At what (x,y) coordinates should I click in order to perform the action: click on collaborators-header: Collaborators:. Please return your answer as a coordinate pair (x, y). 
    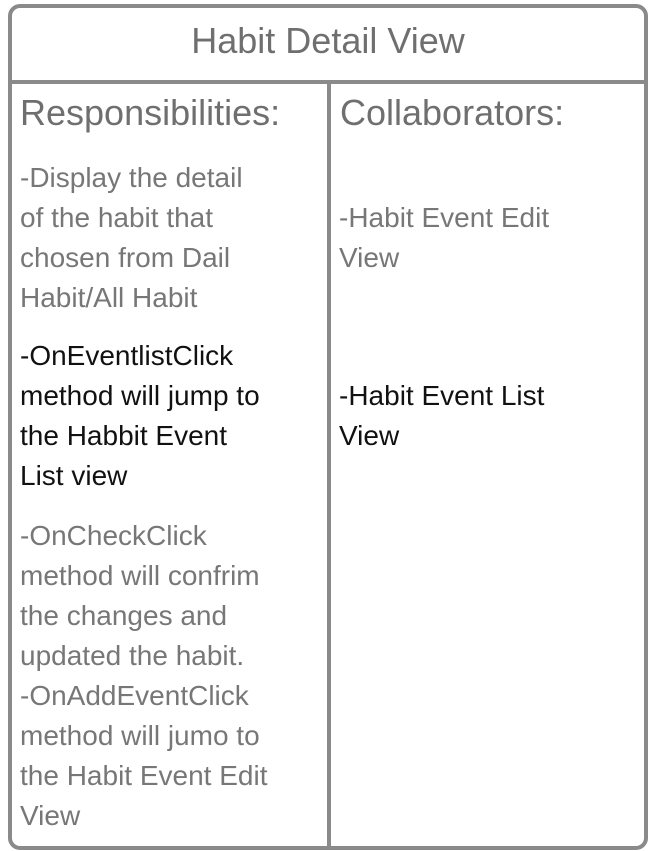
    Looking at the image, I should click on (452, 112).